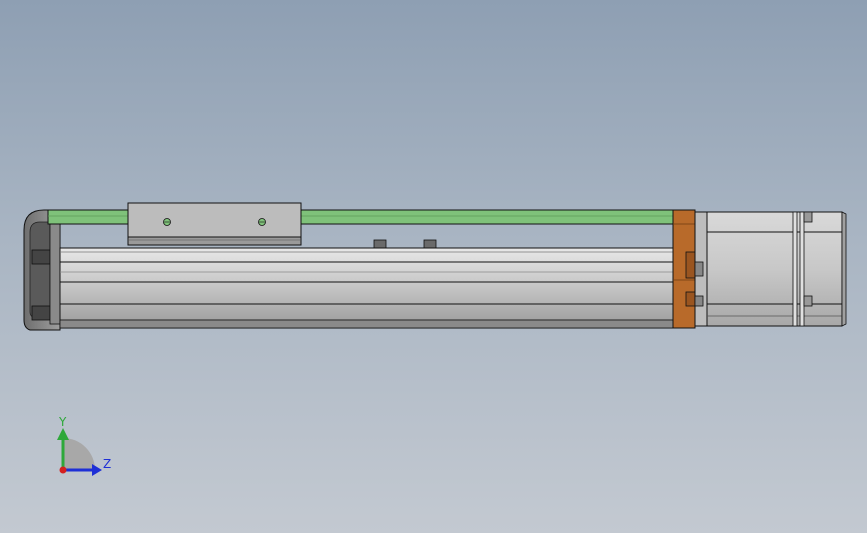 The image size is (867, 533). Describe the element at coordinates (366, 288) in the screenshot. I see `extrusion-body` at that location.